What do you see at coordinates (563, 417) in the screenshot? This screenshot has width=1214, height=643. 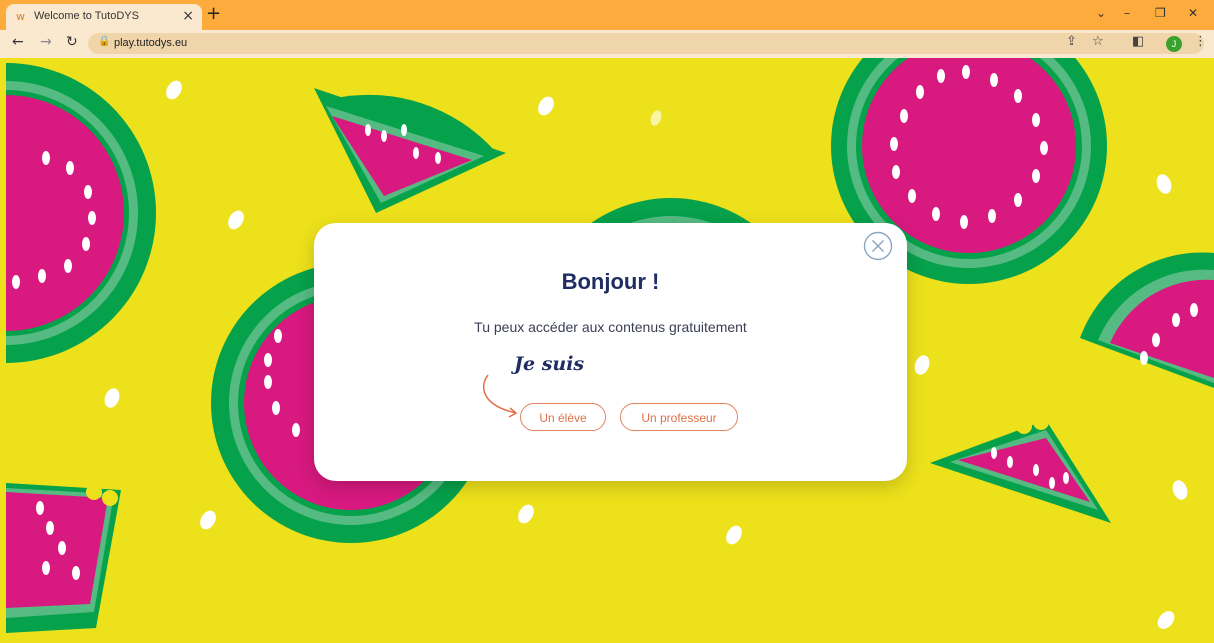 I see `eleve-button: Un élève` at bounding box center [563, 417].